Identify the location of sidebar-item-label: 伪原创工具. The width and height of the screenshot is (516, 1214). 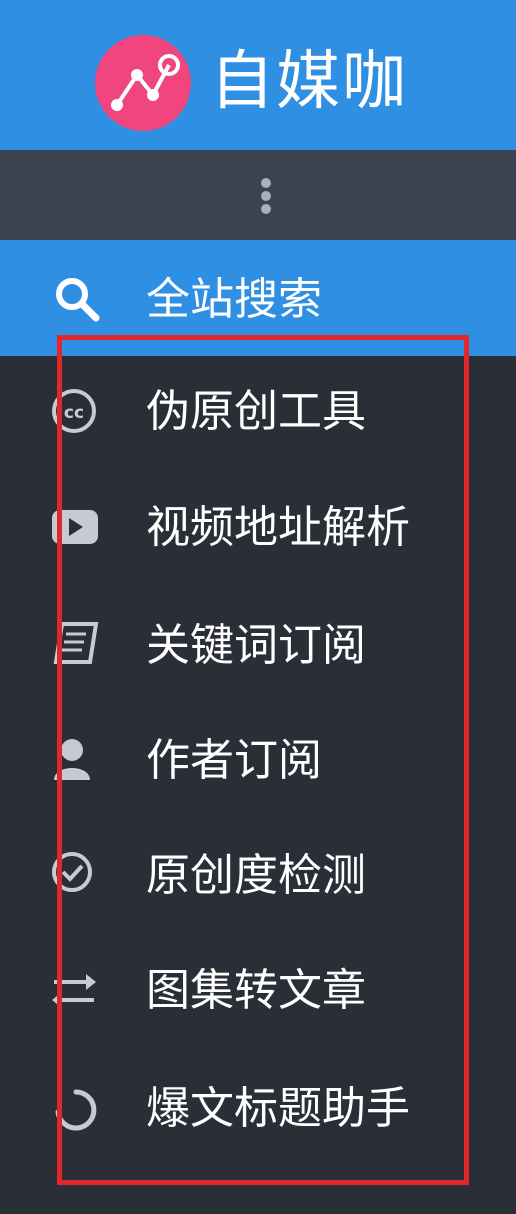
(256, 411).